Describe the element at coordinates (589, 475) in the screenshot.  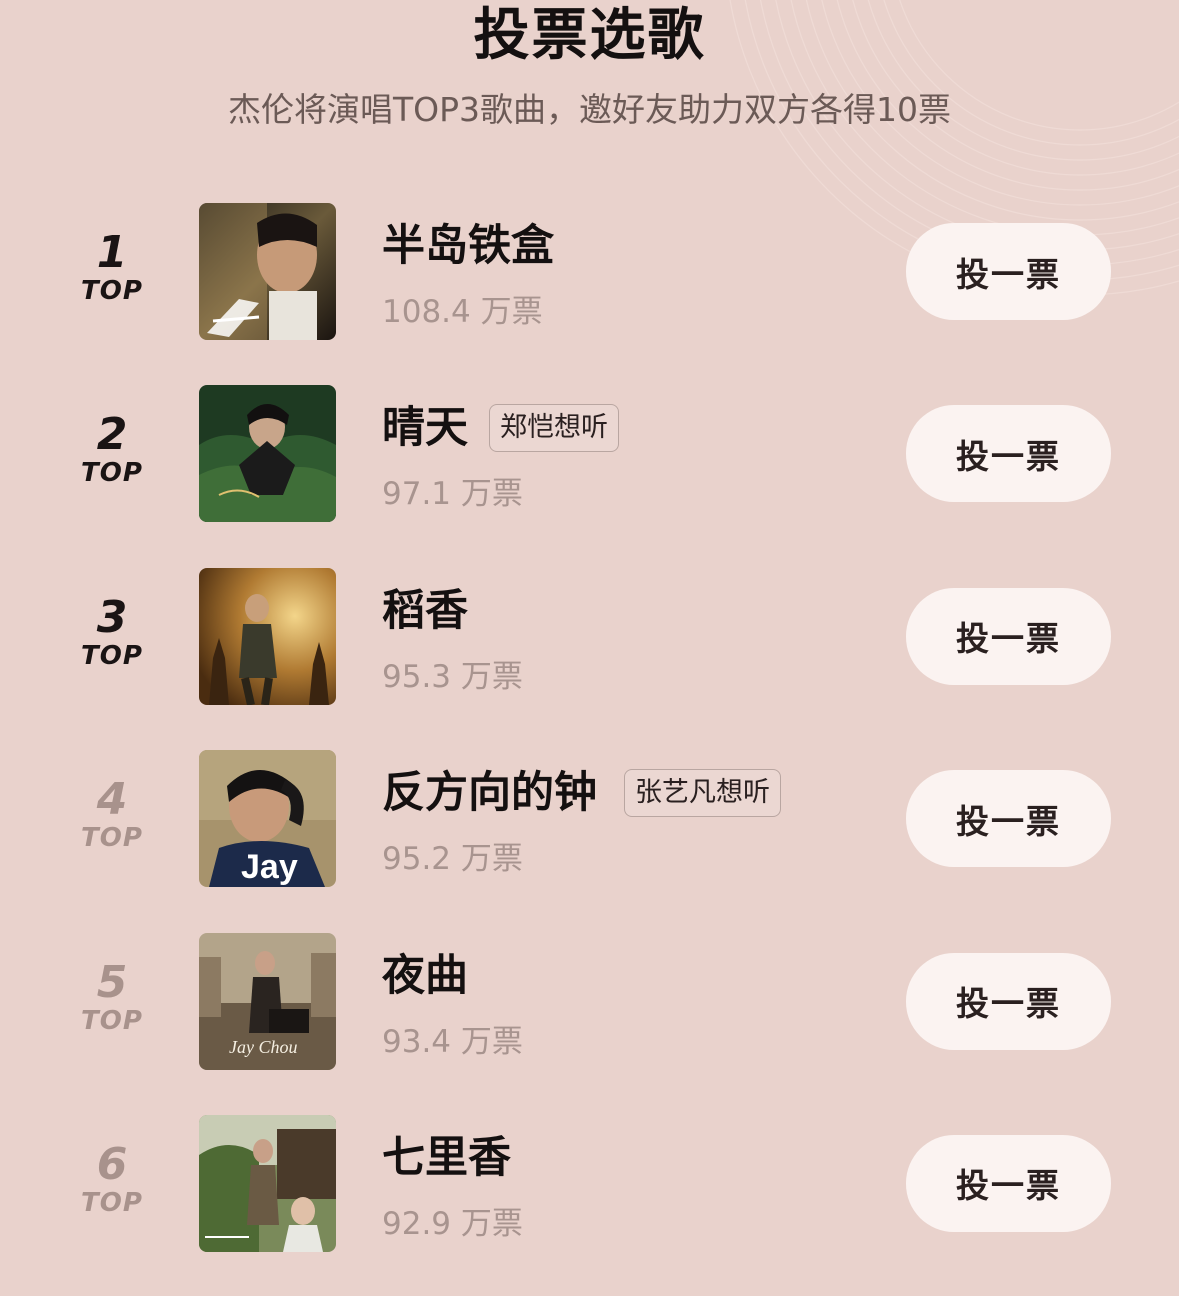
I see `song-row: 2 TOP 晴天 郑恺想听 97.1 万票 投一票` at that location.